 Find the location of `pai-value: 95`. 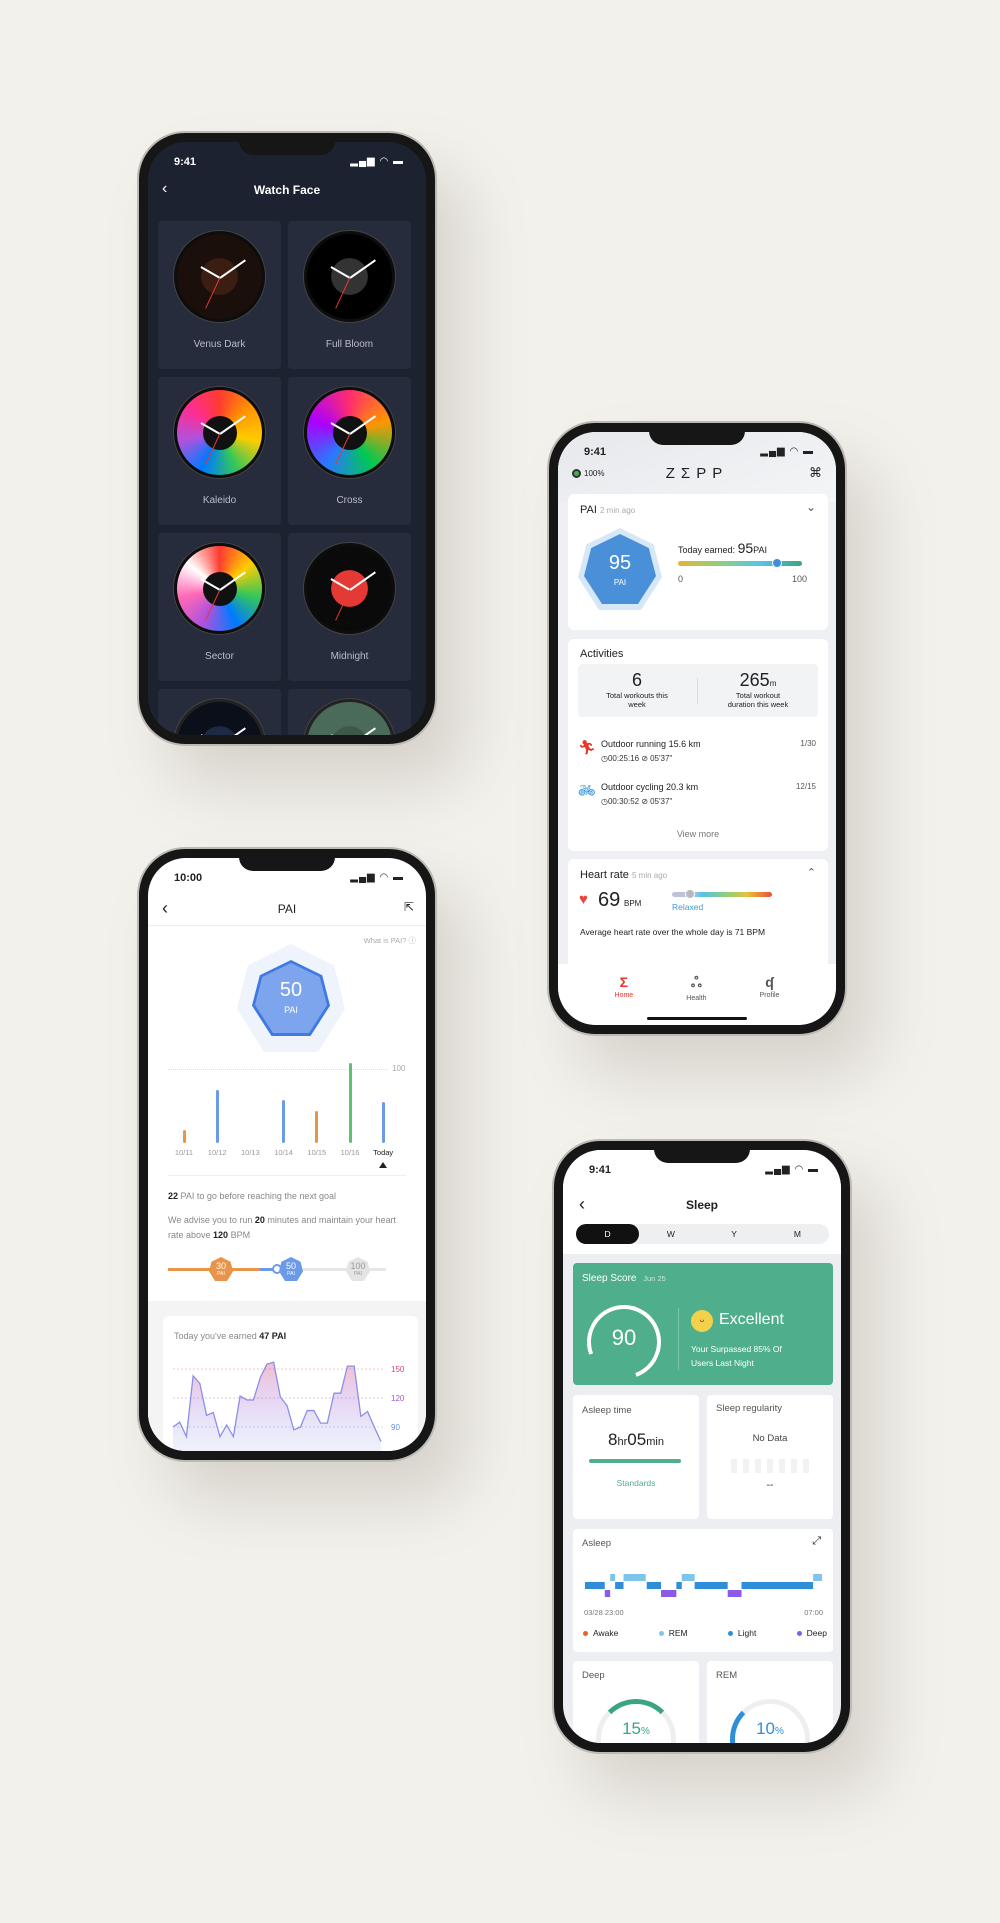

pai-value: 95 is located at coordinates (620, 563).